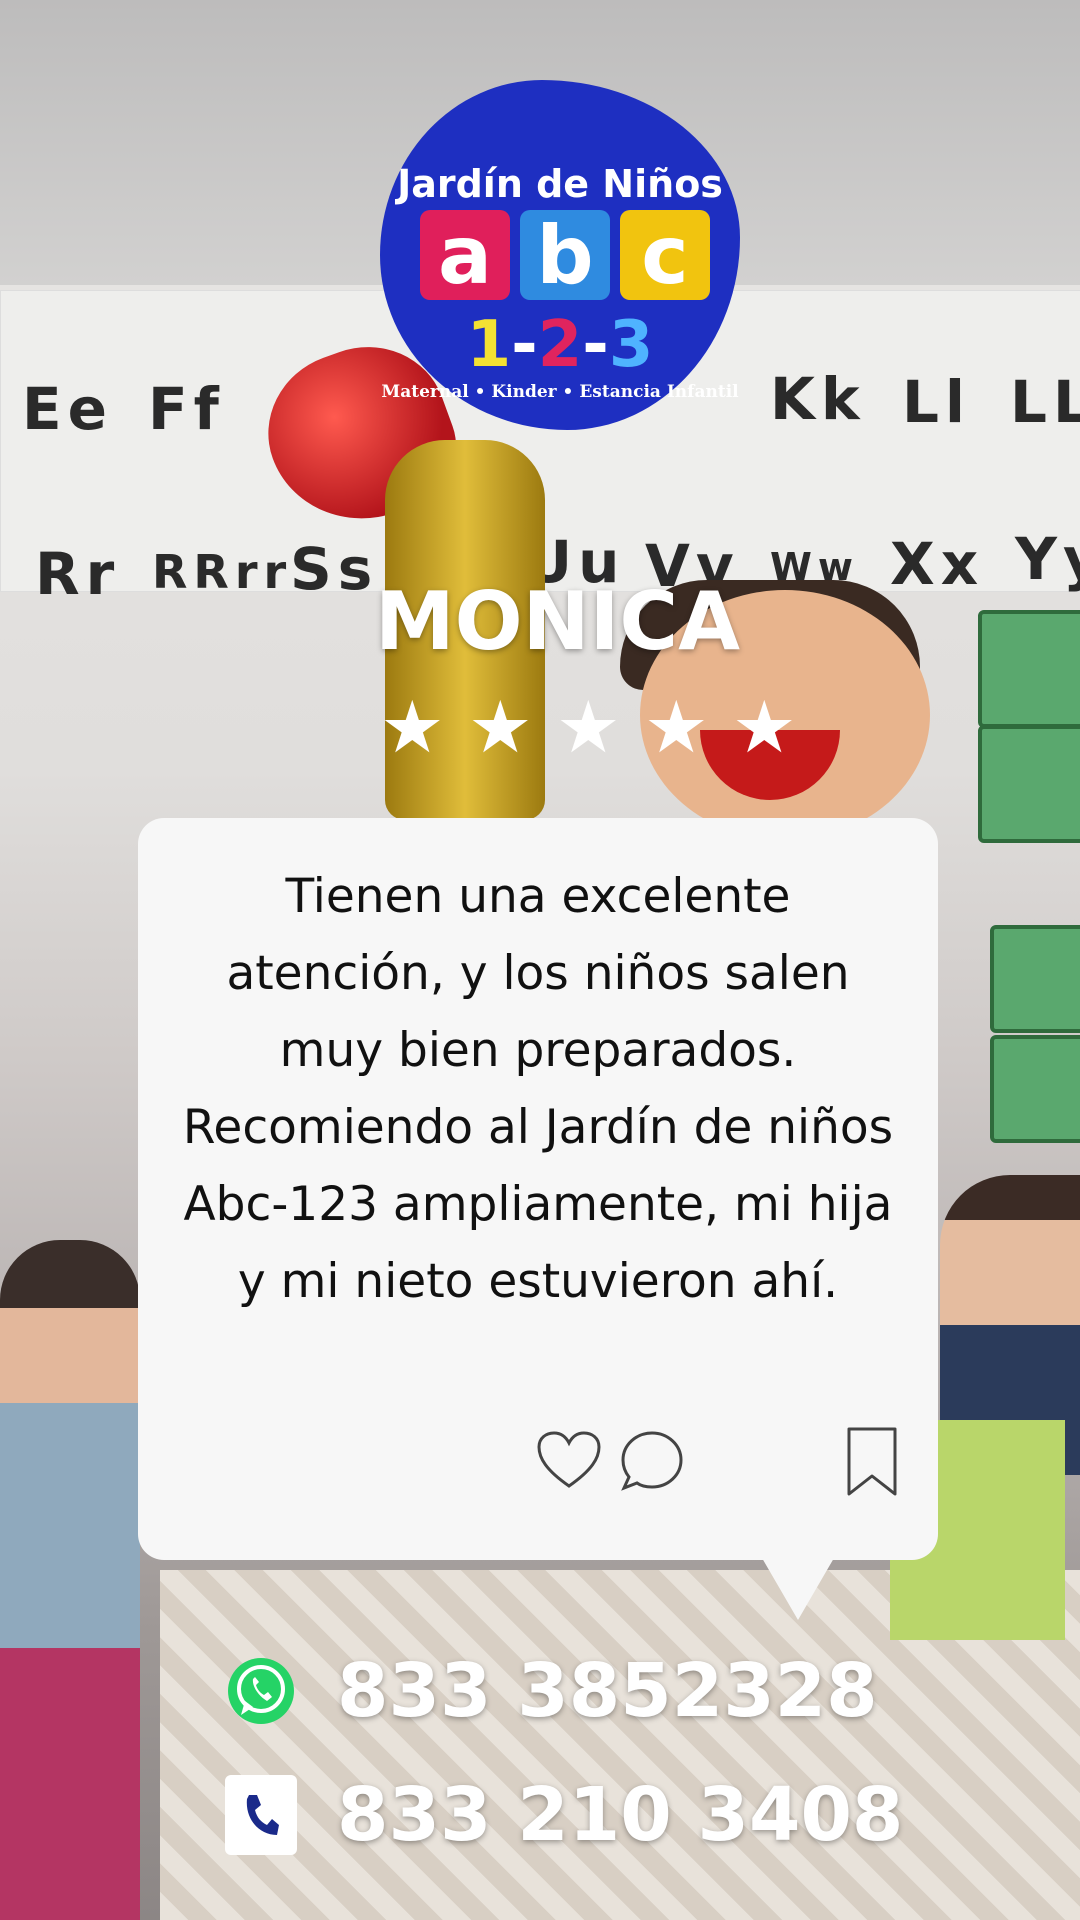  What do you see at coordinates (798, 1589) in the screenshot?
I see `speech-bubble-tail` at bounding box center [798, 1589].